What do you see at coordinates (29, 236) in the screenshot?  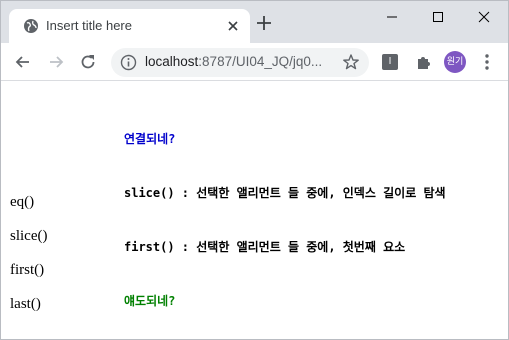 I see `list-item: slice()` at bounding box center [29, 236].